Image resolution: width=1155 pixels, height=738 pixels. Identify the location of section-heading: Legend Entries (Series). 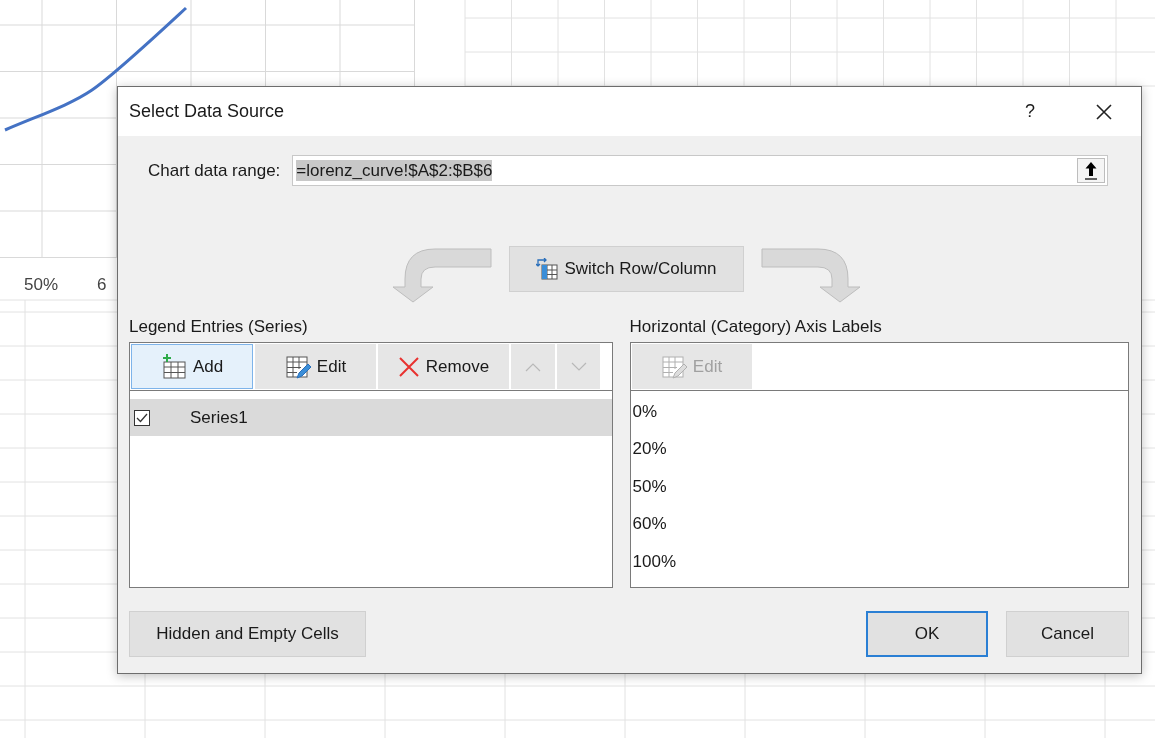
(219, 327).